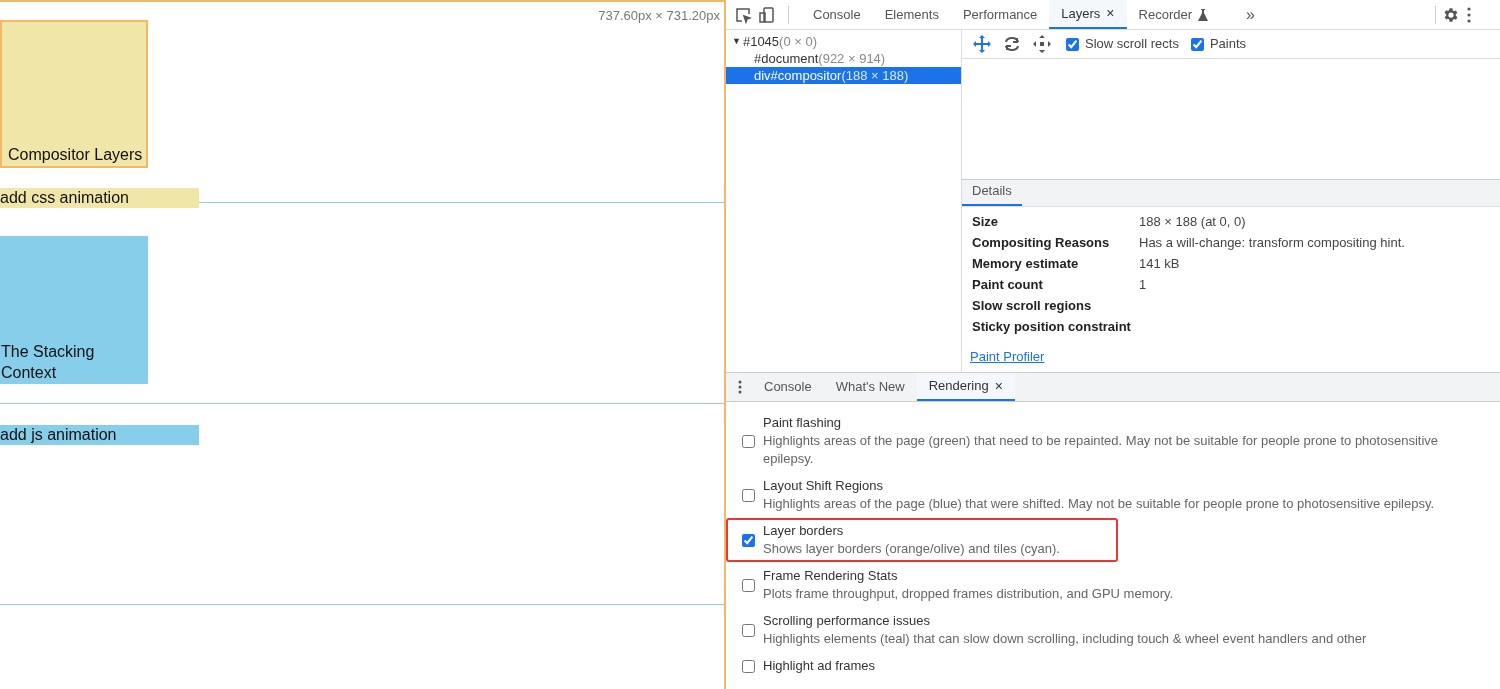 This screenshot has height=689, width=1500. Describe the element at coordinates (1055, 305) in the screenshot. I see `detail-key: Slow scroll regions` at that location.